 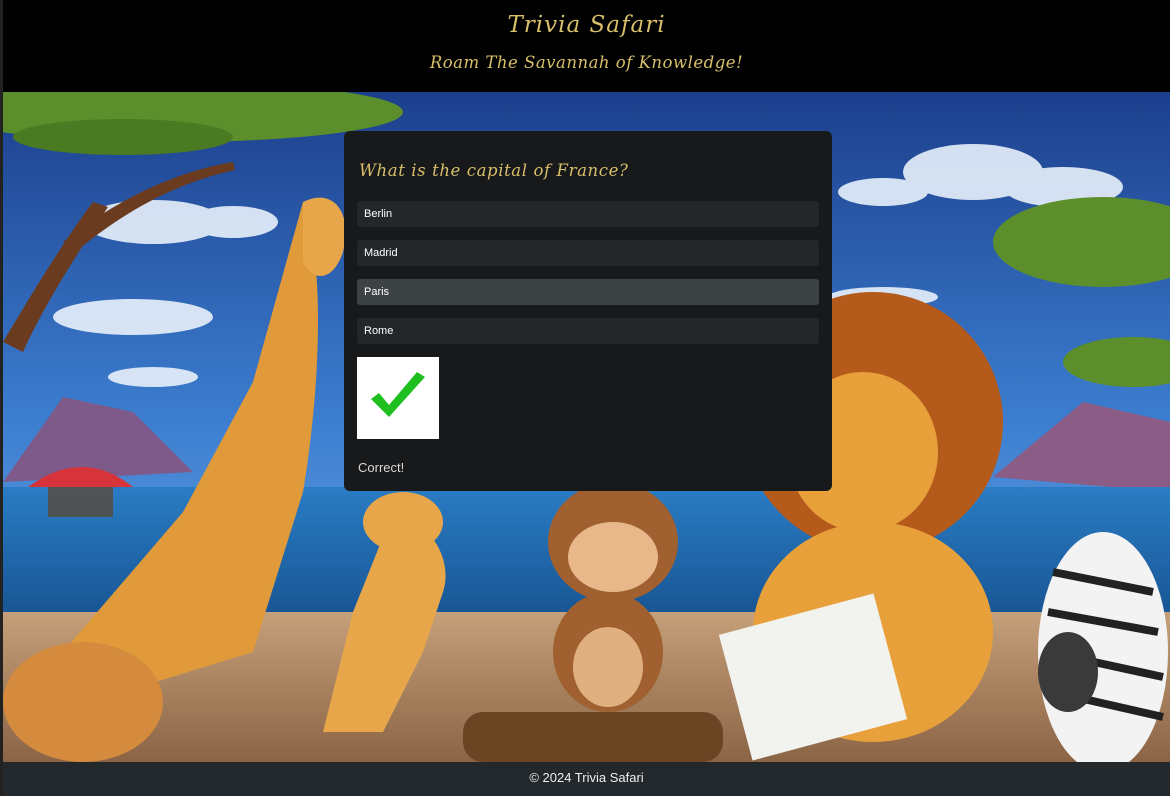 I want to click on copyright-text: © 2024 Trivia Safari, so click(x=586, y=777).